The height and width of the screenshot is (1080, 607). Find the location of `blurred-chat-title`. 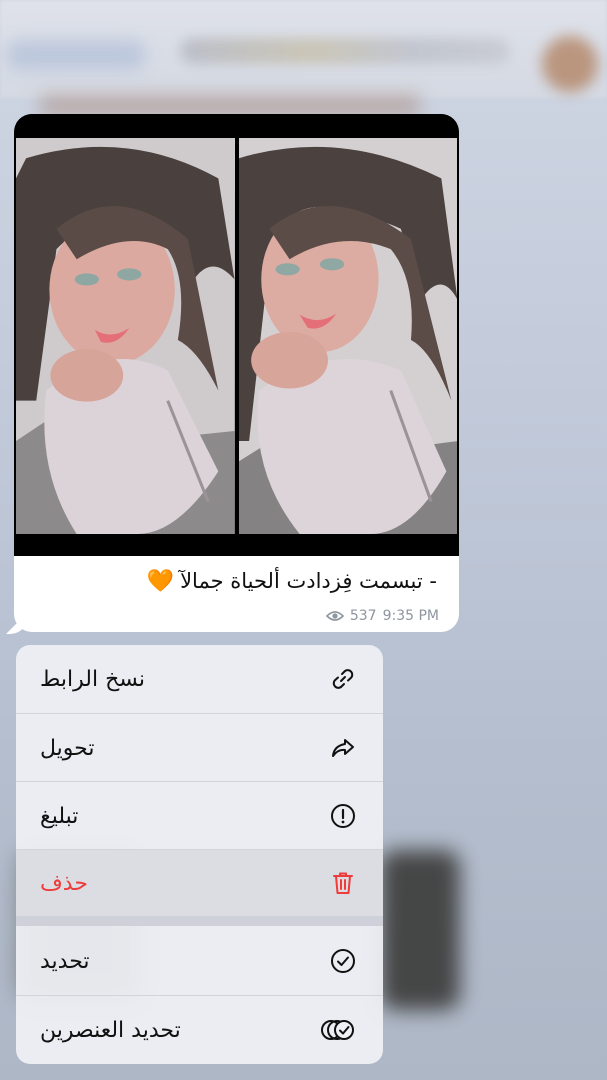

blurred-chat-title is located at coordinates (345, 51).